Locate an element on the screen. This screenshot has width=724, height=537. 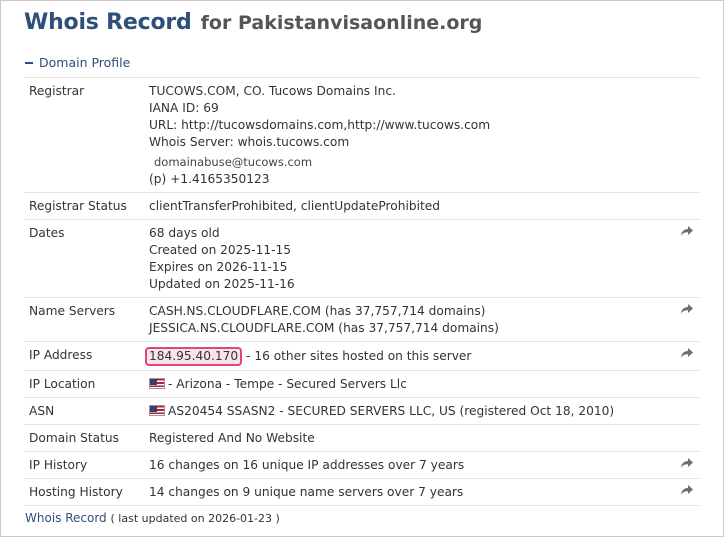
value-domain-status: Registered And No Website is located at coordinates (409, 438).